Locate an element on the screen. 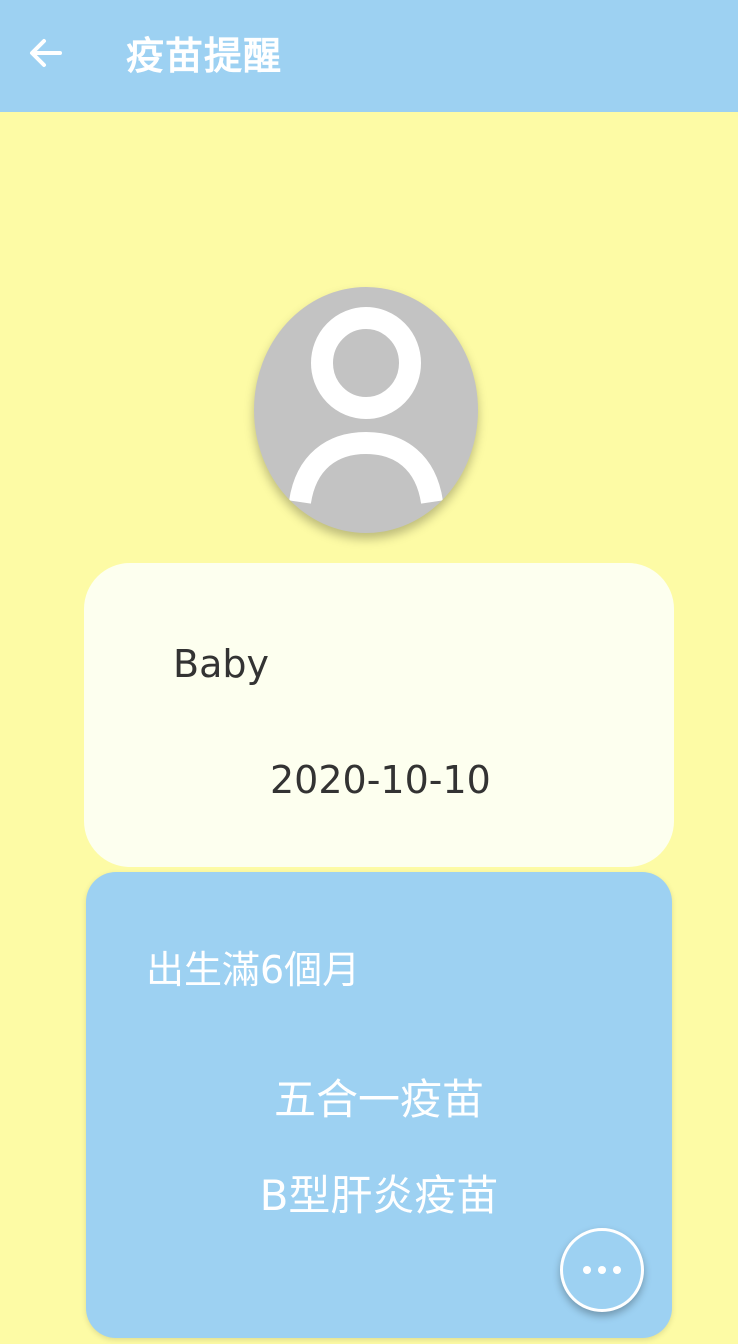  baby-name: Baby is located at coordinates (221, 664).